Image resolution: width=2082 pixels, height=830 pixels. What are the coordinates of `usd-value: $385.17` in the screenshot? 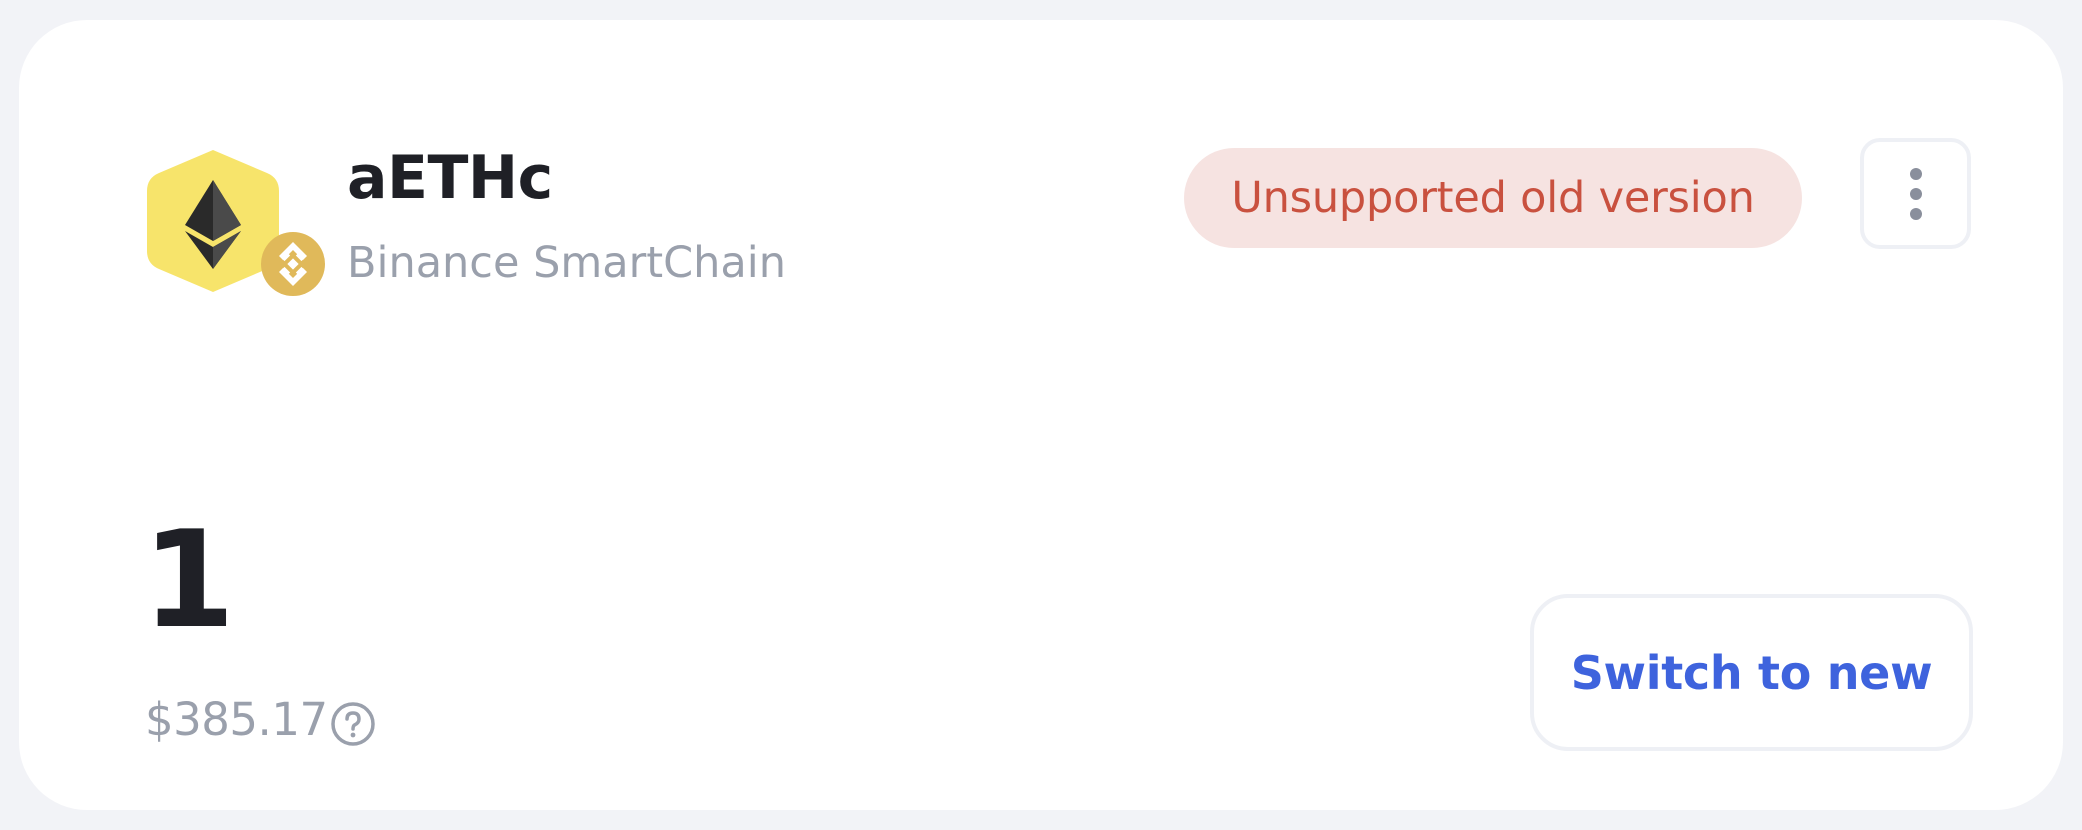 It's located at (236, 719).